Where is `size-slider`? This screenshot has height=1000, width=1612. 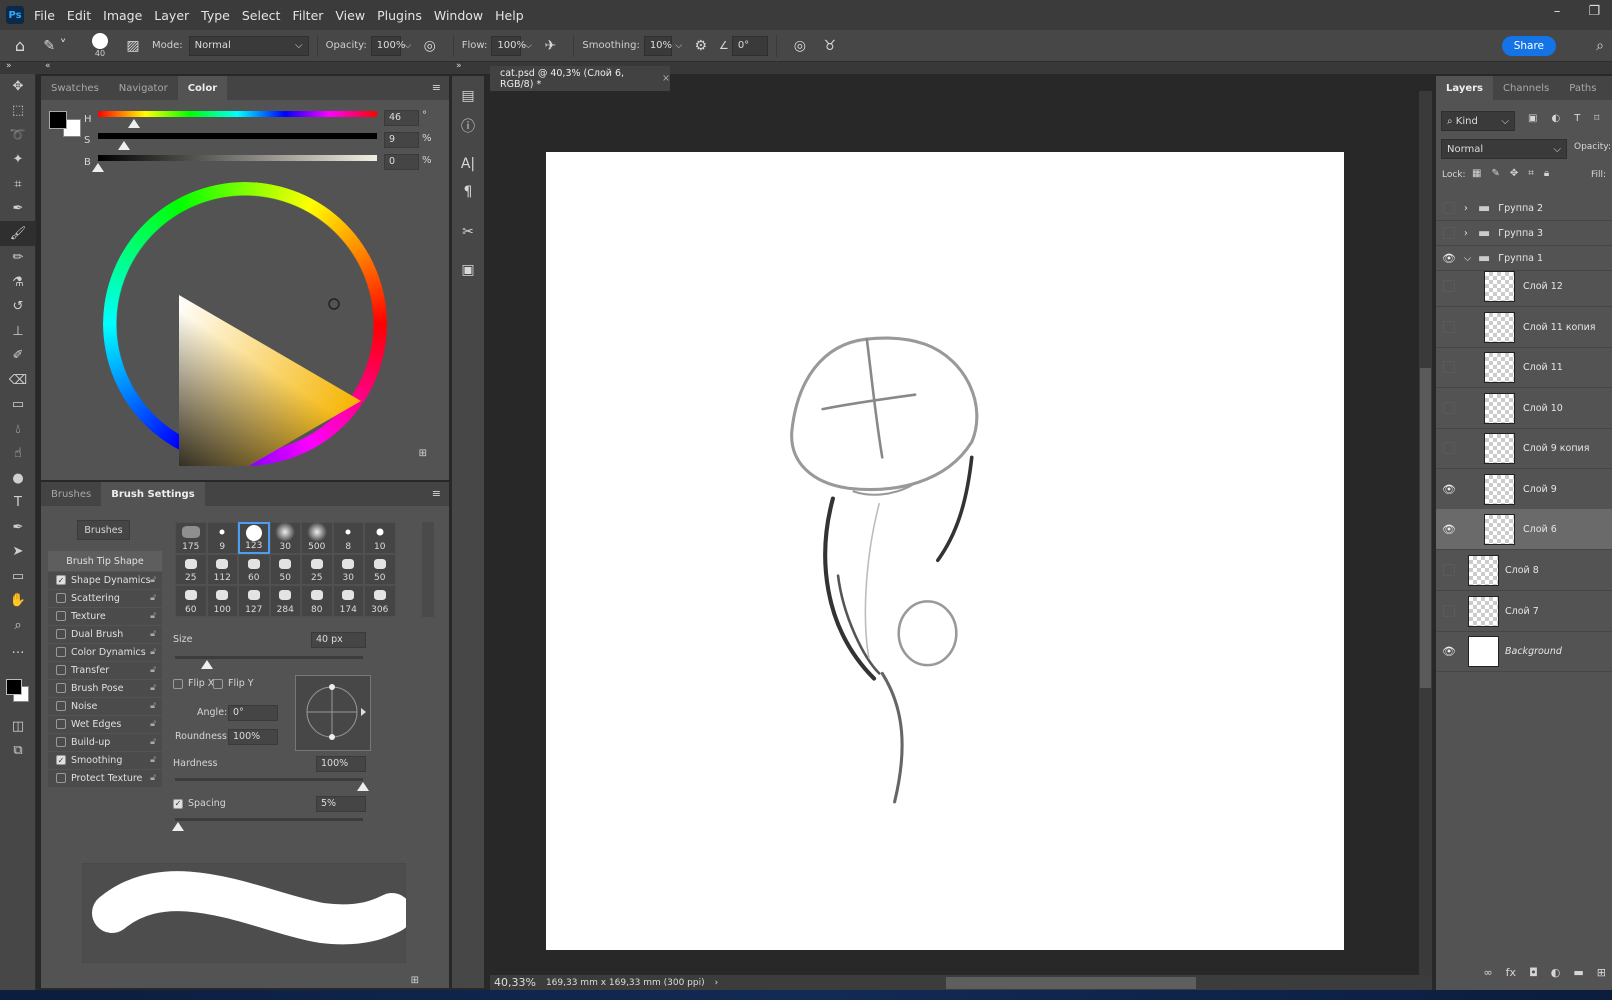
size-slider is located at coordinates (269, 657).